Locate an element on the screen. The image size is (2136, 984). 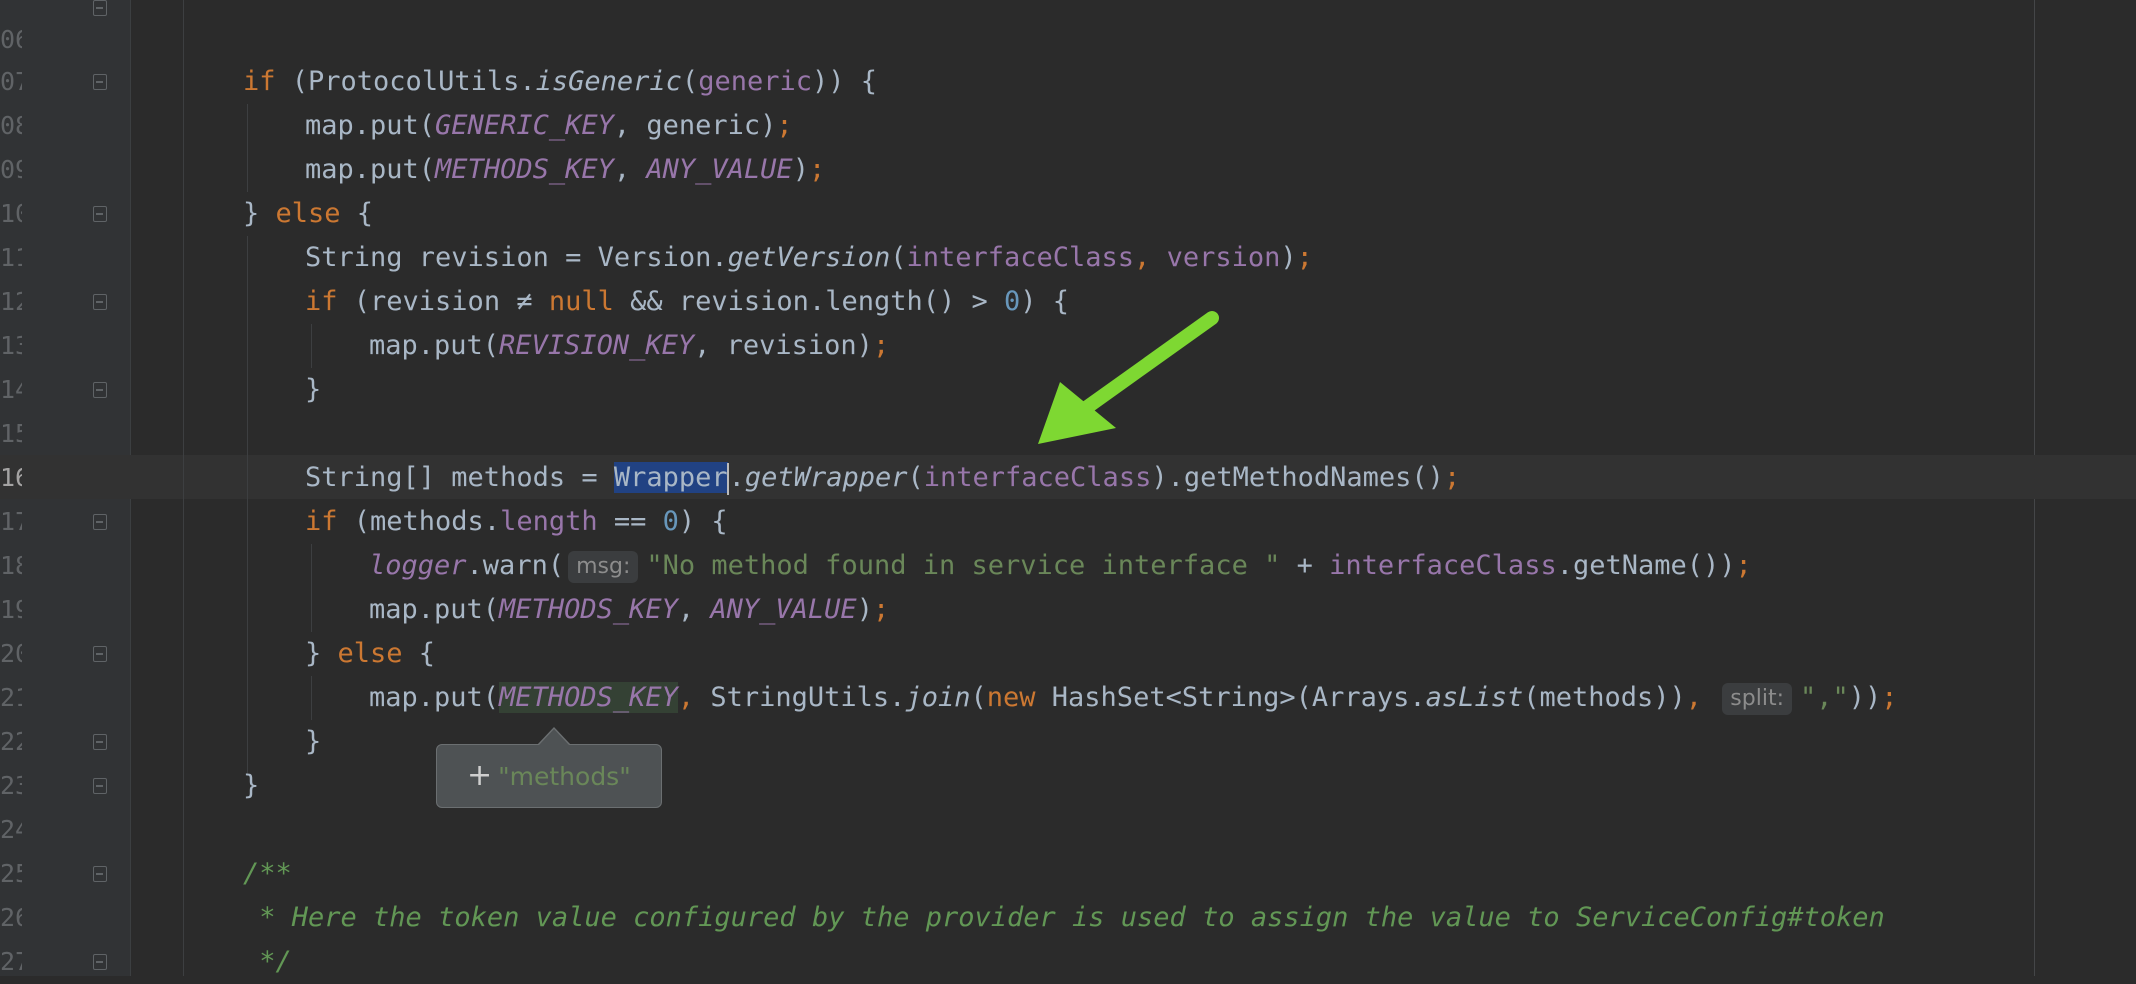
line-number: 15 is located at coordinates (11, 433).